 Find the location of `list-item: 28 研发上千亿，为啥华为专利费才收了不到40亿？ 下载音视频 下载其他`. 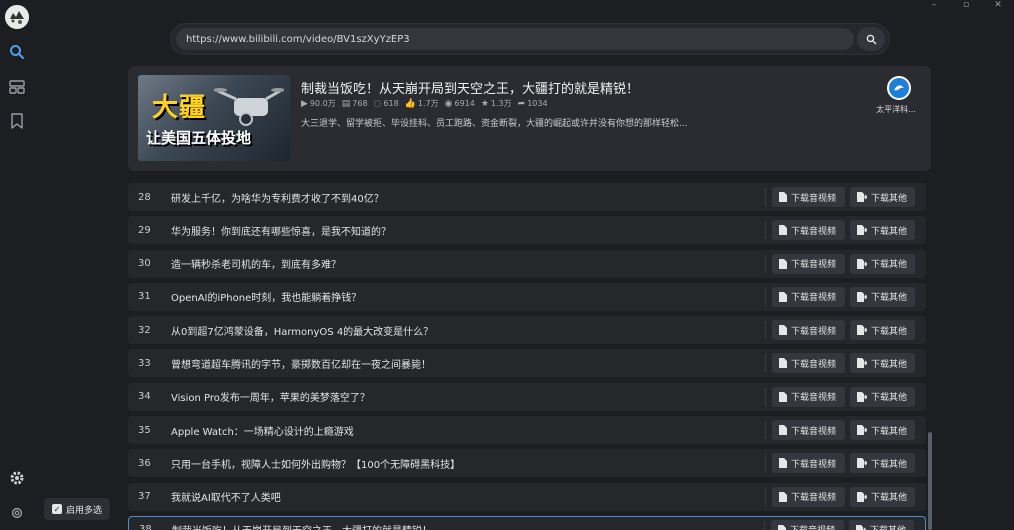

list-item: 28 研发上千亿，为啥华为专利费才收了不到40亿？ 下载音视频 下载其他 is located at coordinates (527, 197).